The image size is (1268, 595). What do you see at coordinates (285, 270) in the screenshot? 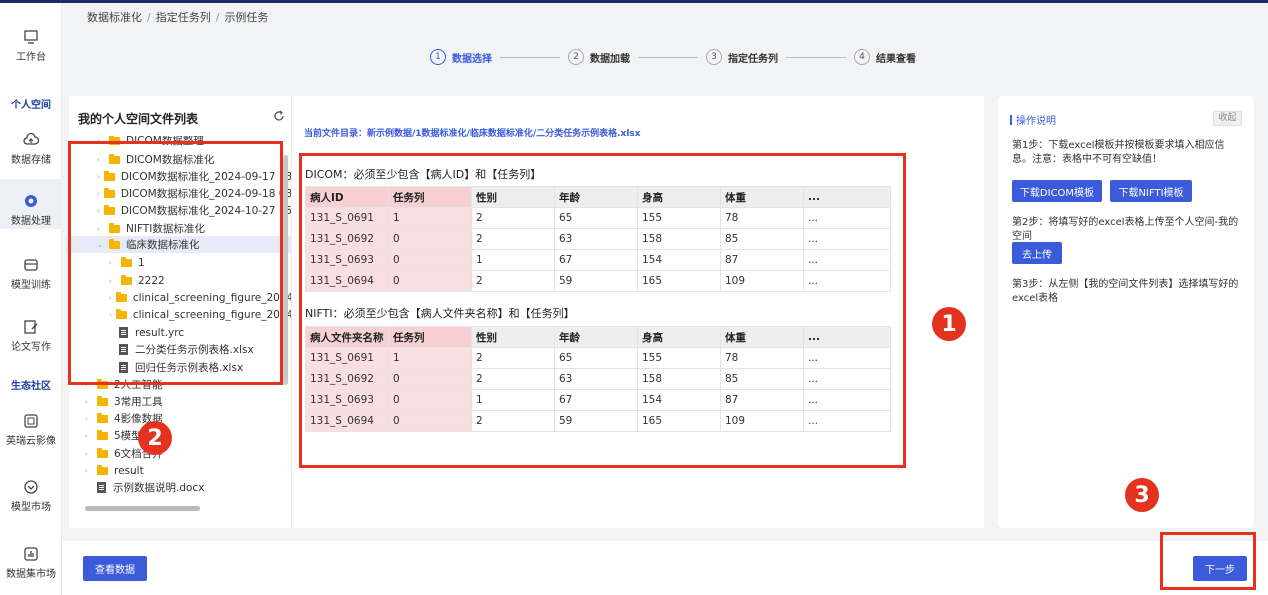
I see `vscroll-thumb` at bounding box center [285, 270].